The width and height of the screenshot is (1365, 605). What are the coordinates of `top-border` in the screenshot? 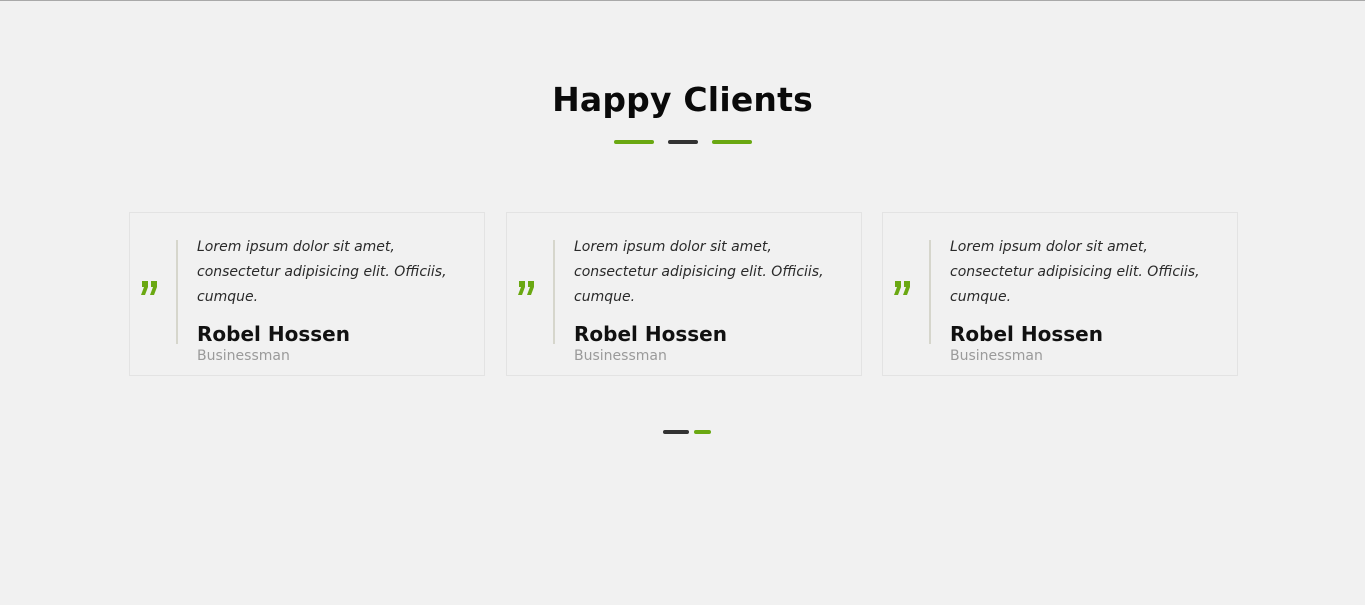 It's located at (682, 0).